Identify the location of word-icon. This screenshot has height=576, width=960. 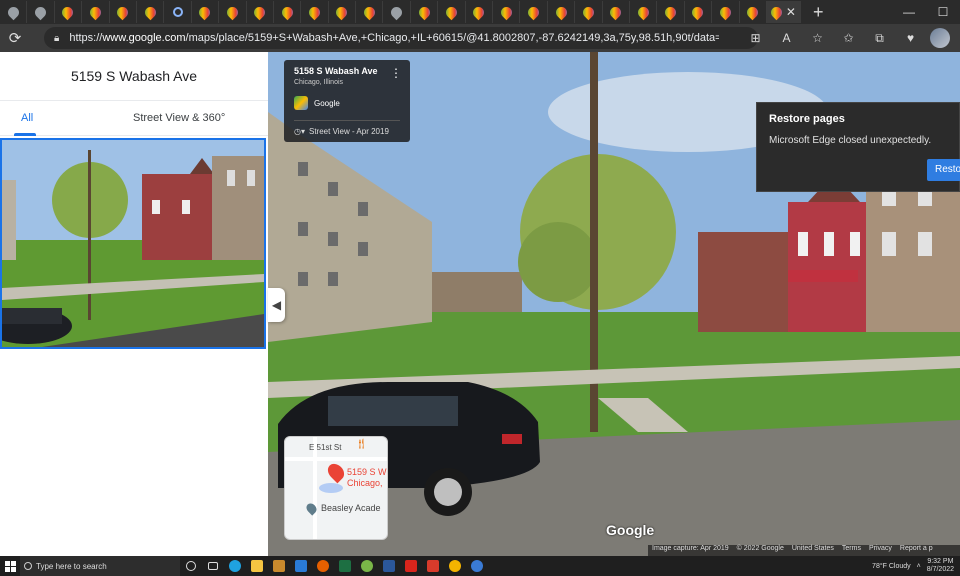
(389, 566).